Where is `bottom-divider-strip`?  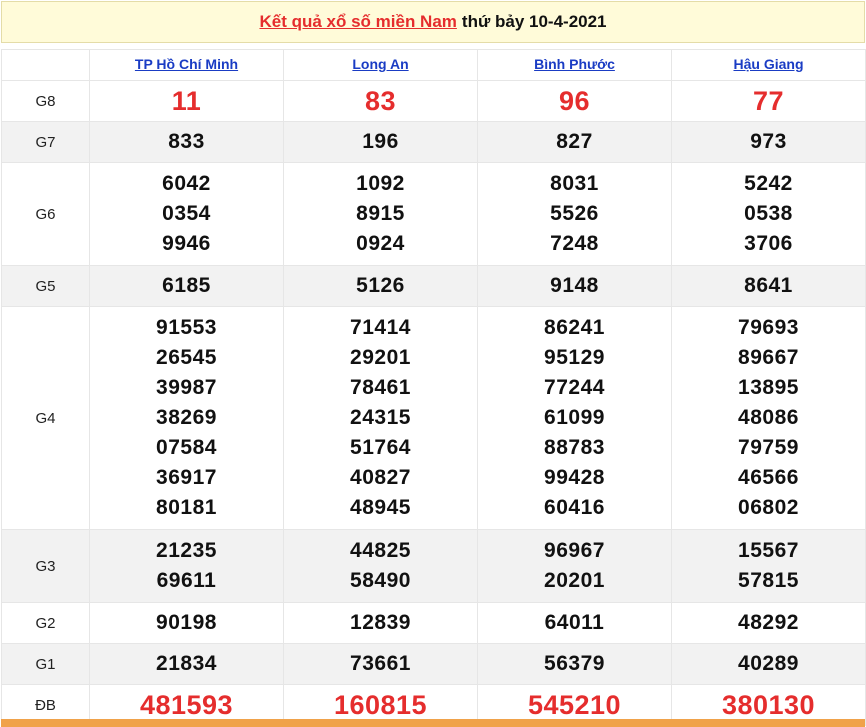
bottom-divider-strip is located at coordinates (433, 723).